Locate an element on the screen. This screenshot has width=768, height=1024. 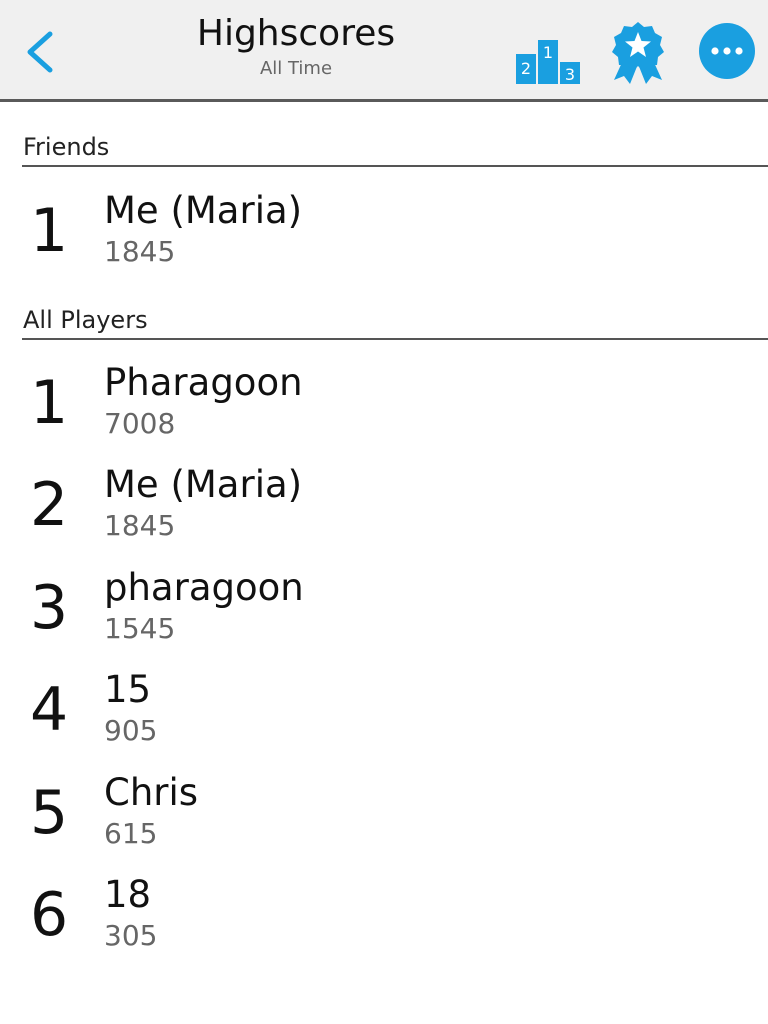
player-name: 15 is located at coordinates (128, 689).